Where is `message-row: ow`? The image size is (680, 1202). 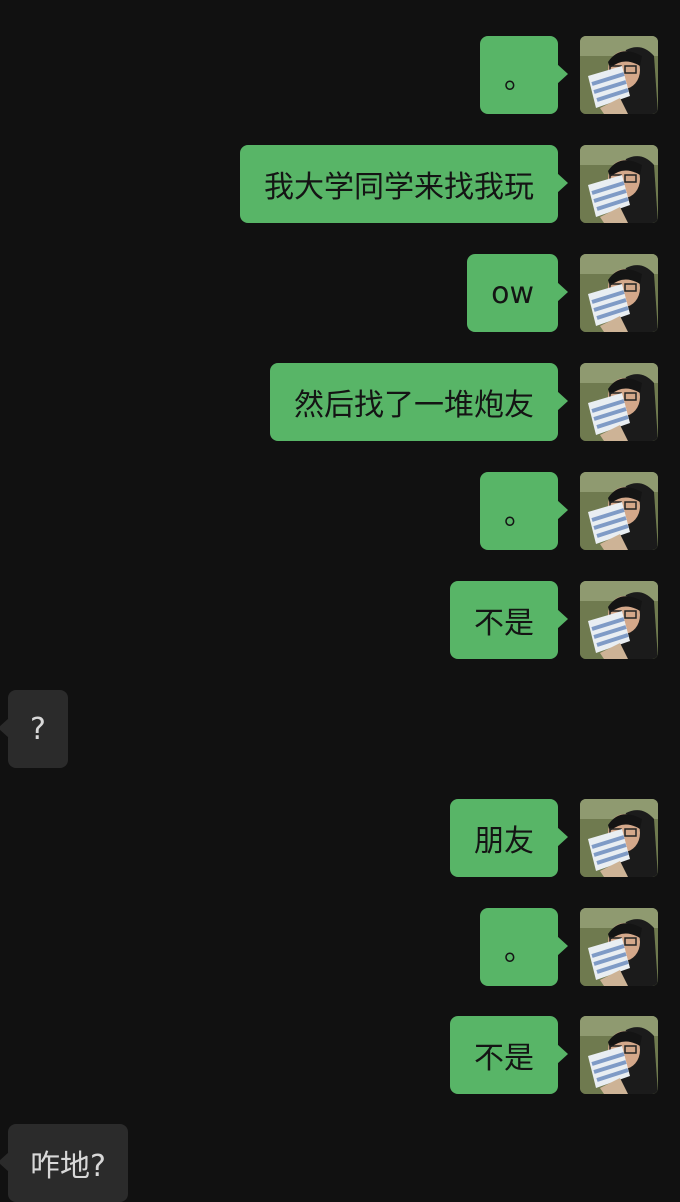
message-row: ow is located at coordinates (340, 293).